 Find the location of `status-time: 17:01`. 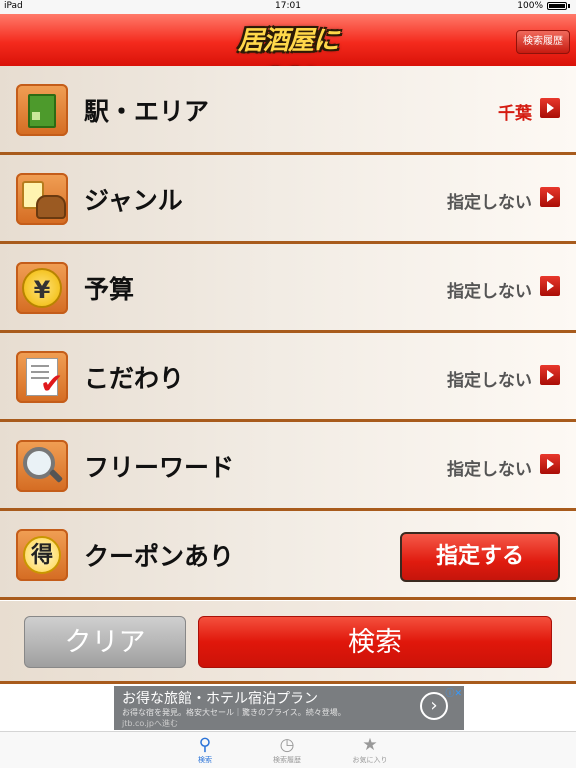

status-time: 17:01 is located at coordinates (288, 6).